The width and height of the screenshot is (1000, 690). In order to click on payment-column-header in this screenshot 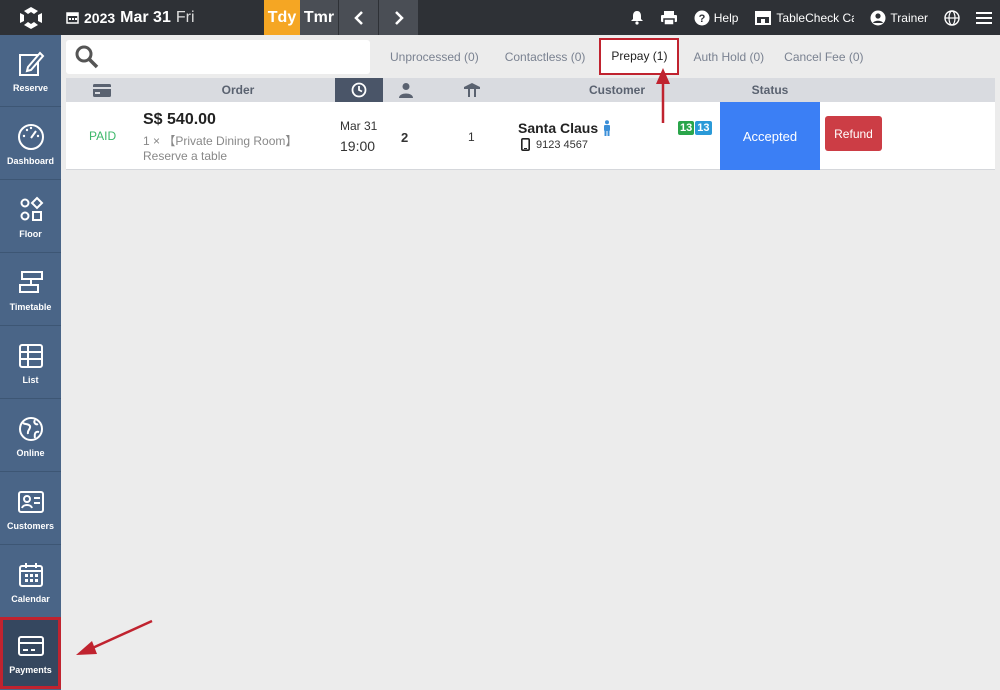, I will do `click(102, 90)`.